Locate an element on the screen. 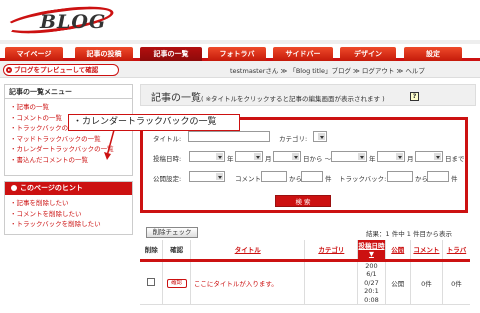  preview-blog-button: ブログをプレビューして確認 is located at coordinates (61, 70).